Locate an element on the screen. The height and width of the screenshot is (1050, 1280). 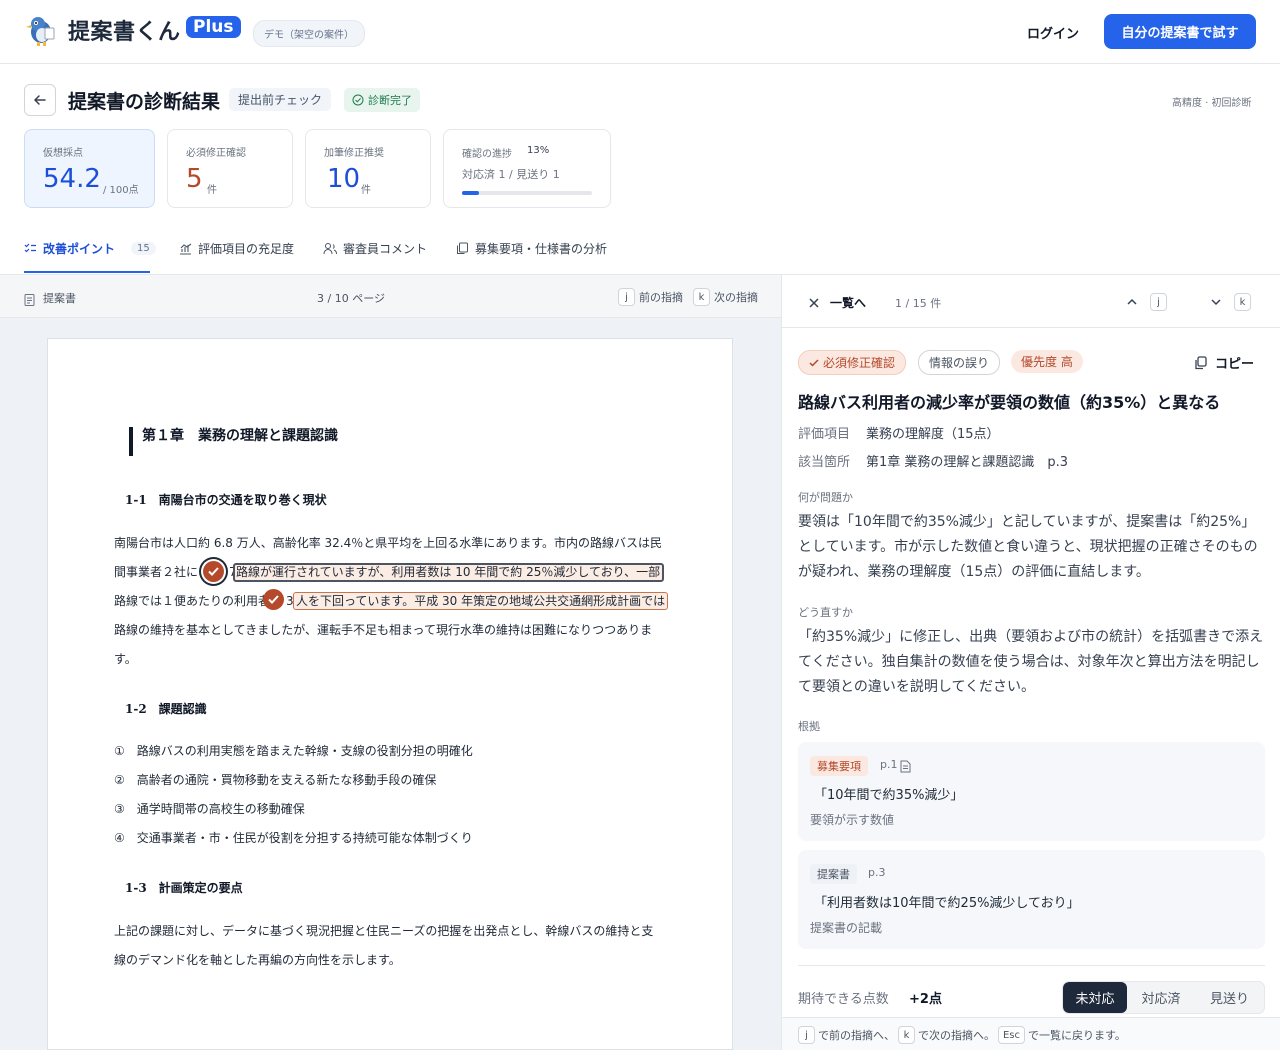
evidence-card-requirements: 募集要項 p.1 「10年間で約35%減少」 要領が示す数値 is located at coordinates (1031, 791).